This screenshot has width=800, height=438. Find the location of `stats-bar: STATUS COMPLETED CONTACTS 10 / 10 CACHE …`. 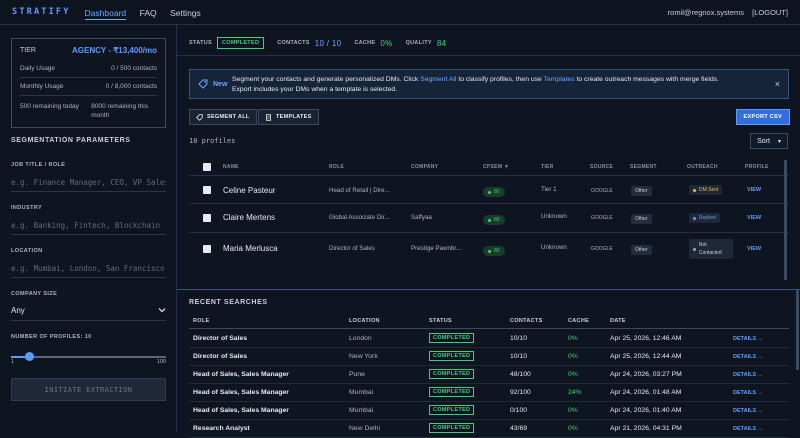

stats-bar: STATUS COMPLETED CONTACTS 10 / 10 CACHE … is located at coordinates (324, 43).